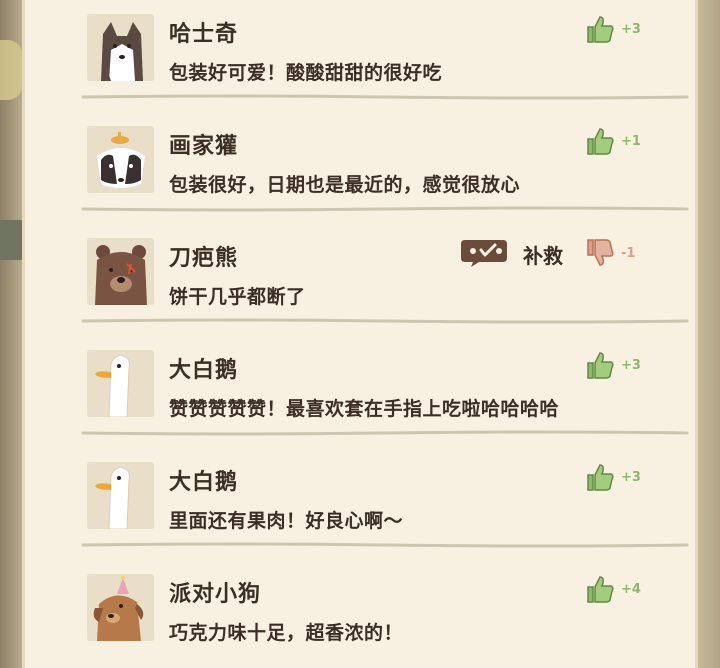 The image size is (720, 668). What do you see at coordinates (484, 253) in the screenshot?
I see `chat-bubble-icon` at bounding box center [484, 253].